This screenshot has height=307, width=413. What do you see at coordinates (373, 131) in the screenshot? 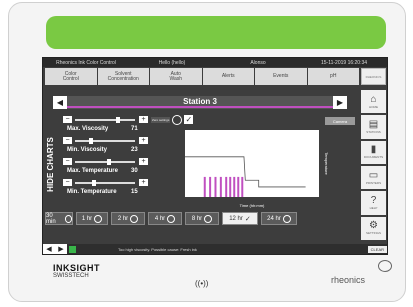
I see `sidebar-label: STATIONS` at bounding box center [373, 131].